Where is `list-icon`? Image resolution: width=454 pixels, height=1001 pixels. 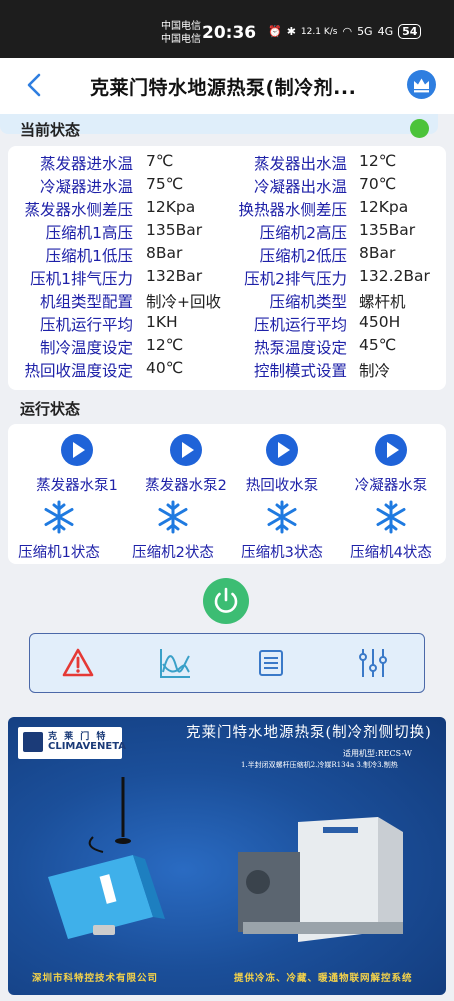
list-icon is located at coordinates (271, 663).